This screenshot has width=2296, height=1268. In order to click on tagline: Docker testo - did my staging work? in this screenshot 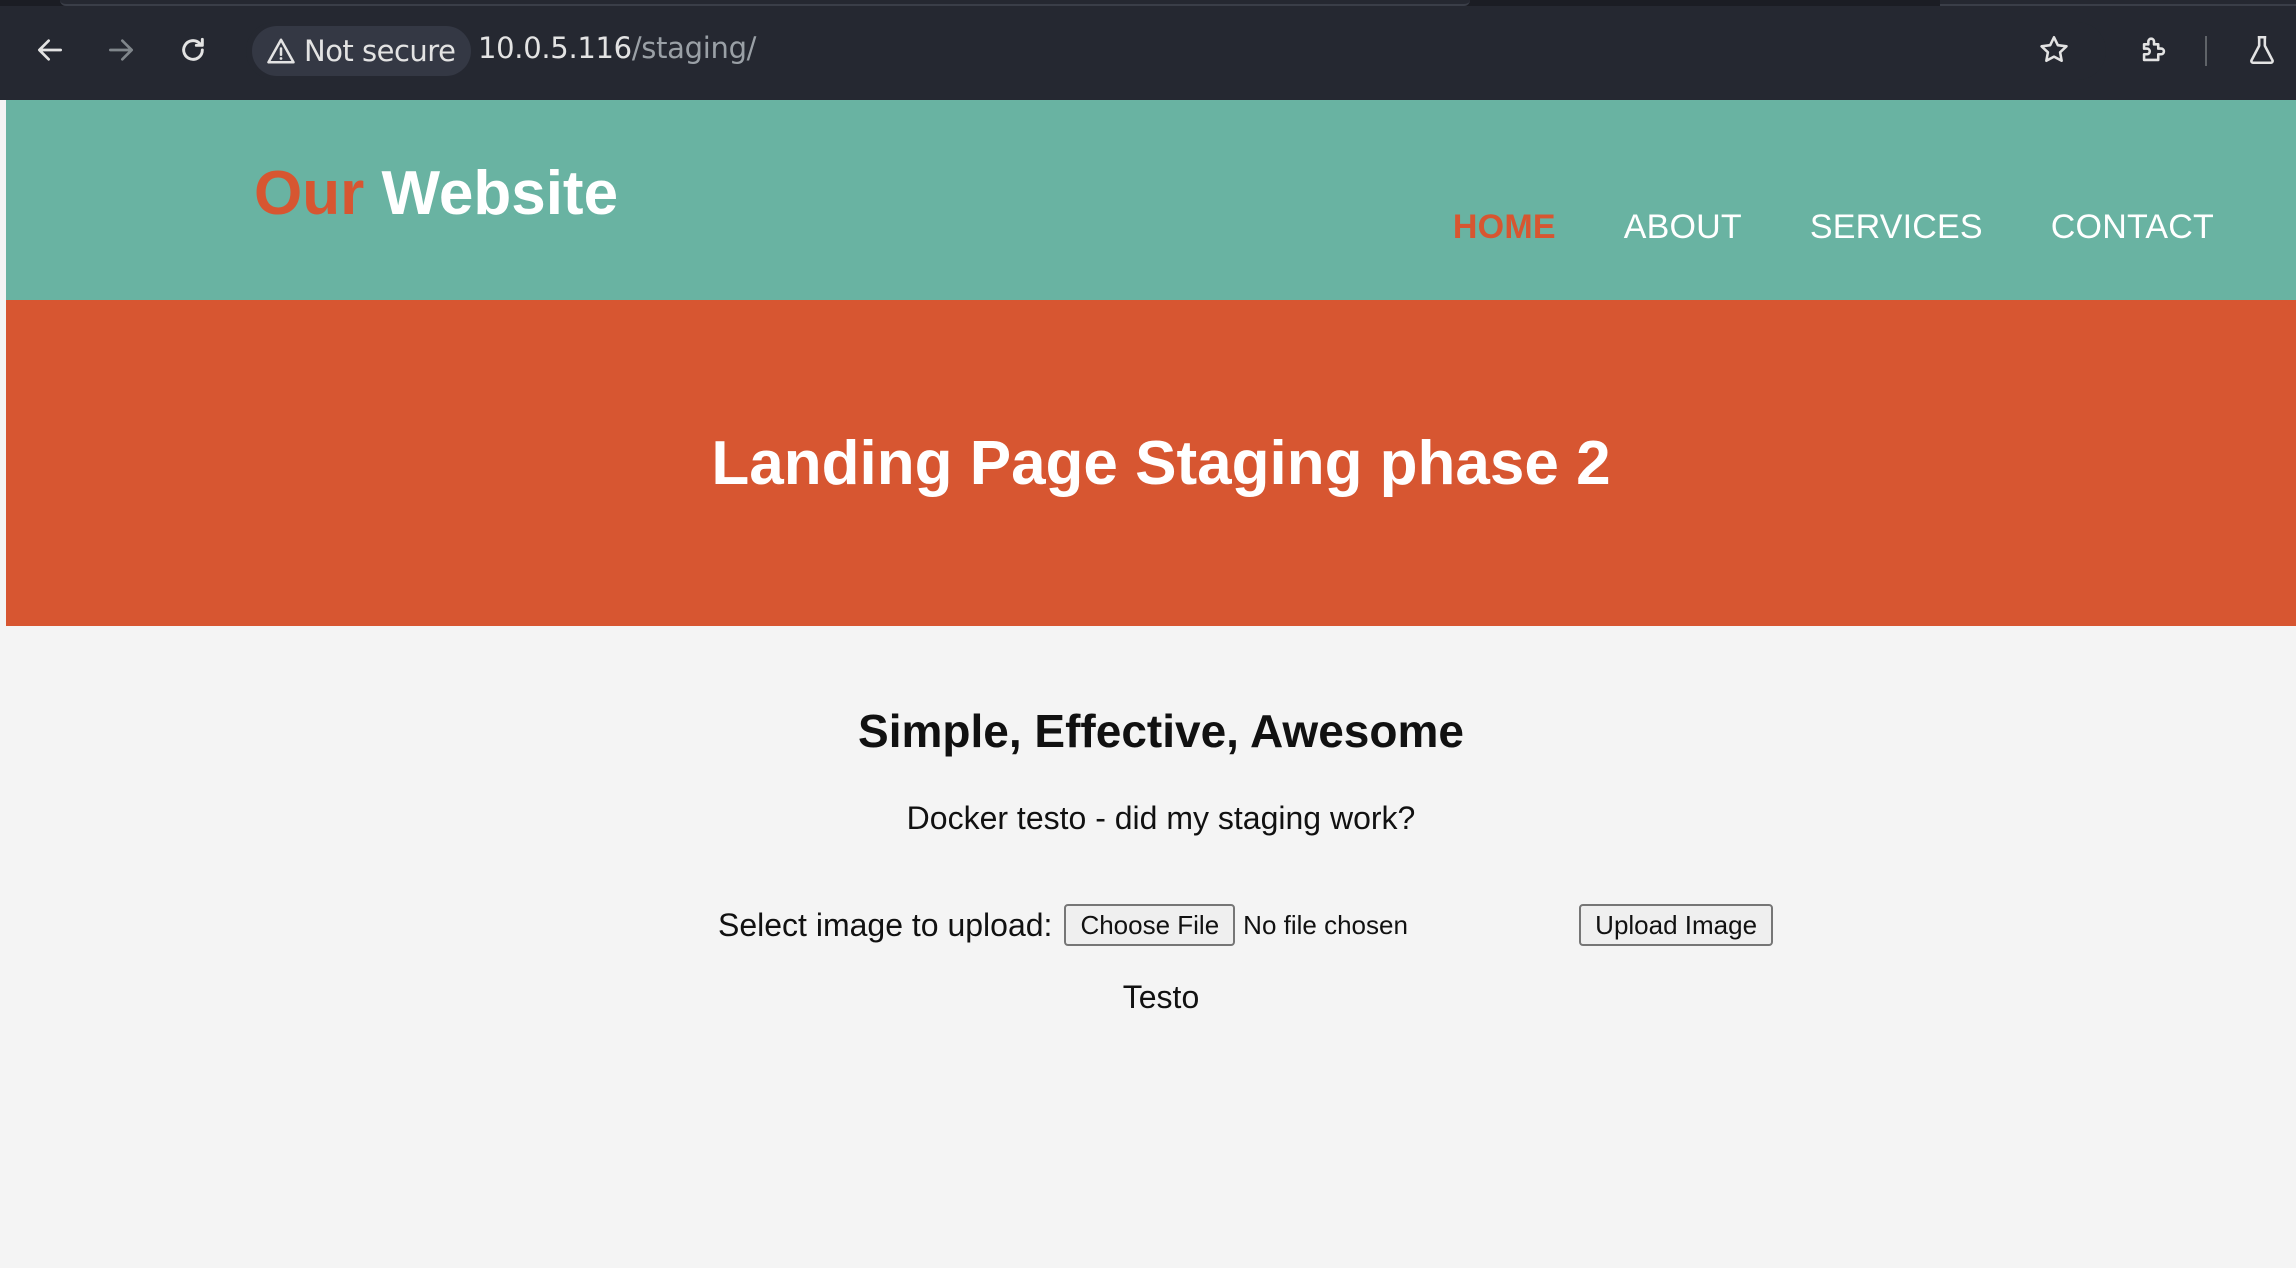, I will do `click(1161, 818)`.